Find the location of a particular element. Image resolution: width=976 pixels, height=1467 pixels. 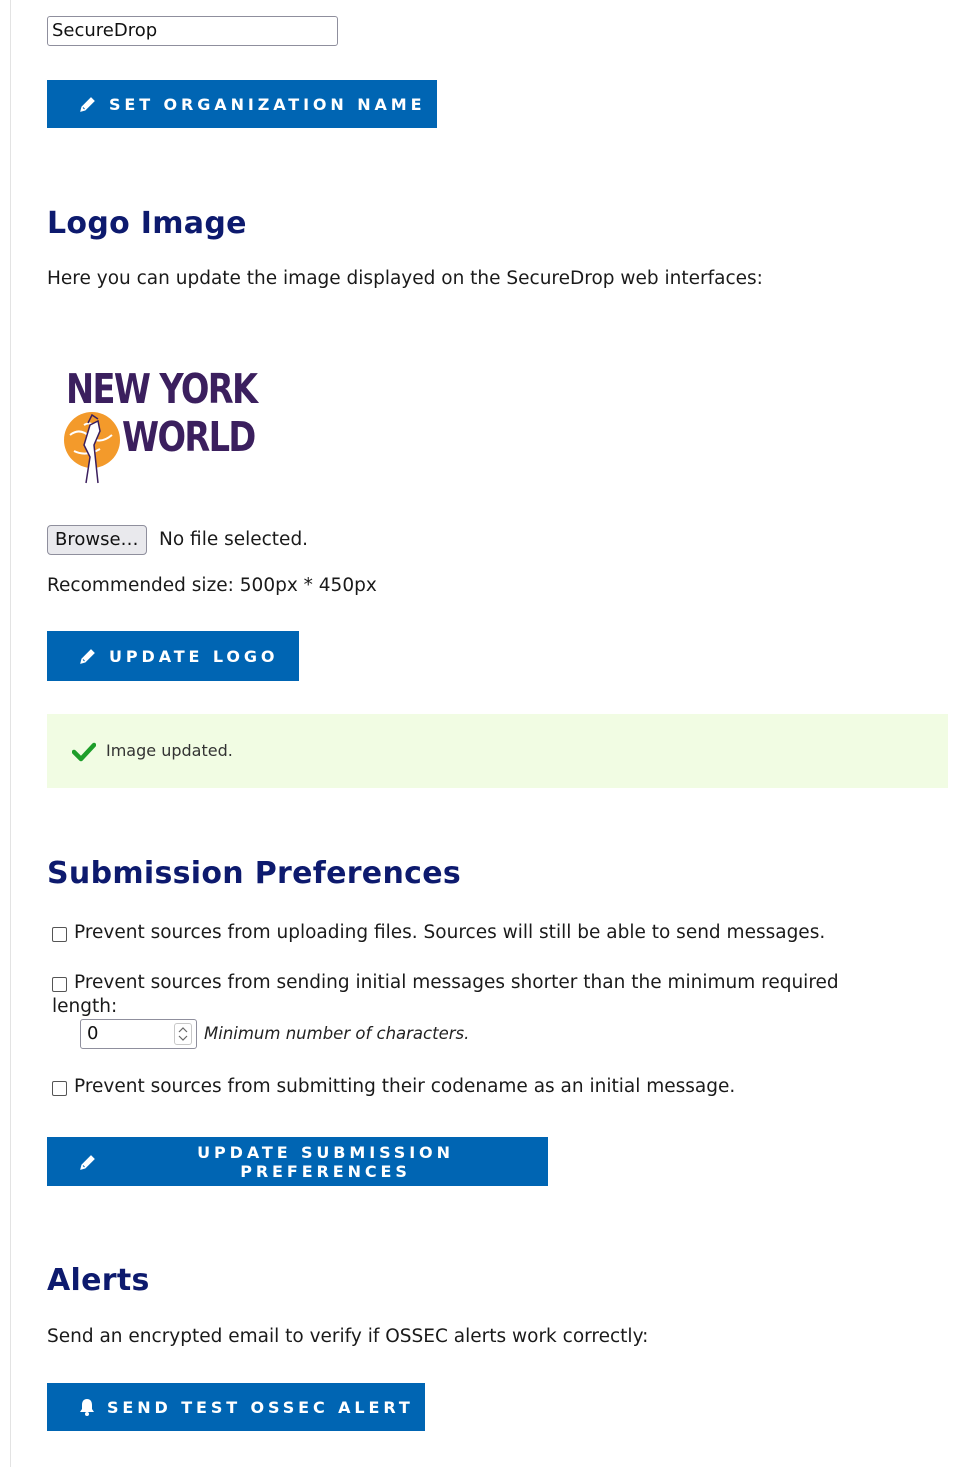

recommended-size-text: Recommended size: 500px * 450px is located at coordinates (212, 585).